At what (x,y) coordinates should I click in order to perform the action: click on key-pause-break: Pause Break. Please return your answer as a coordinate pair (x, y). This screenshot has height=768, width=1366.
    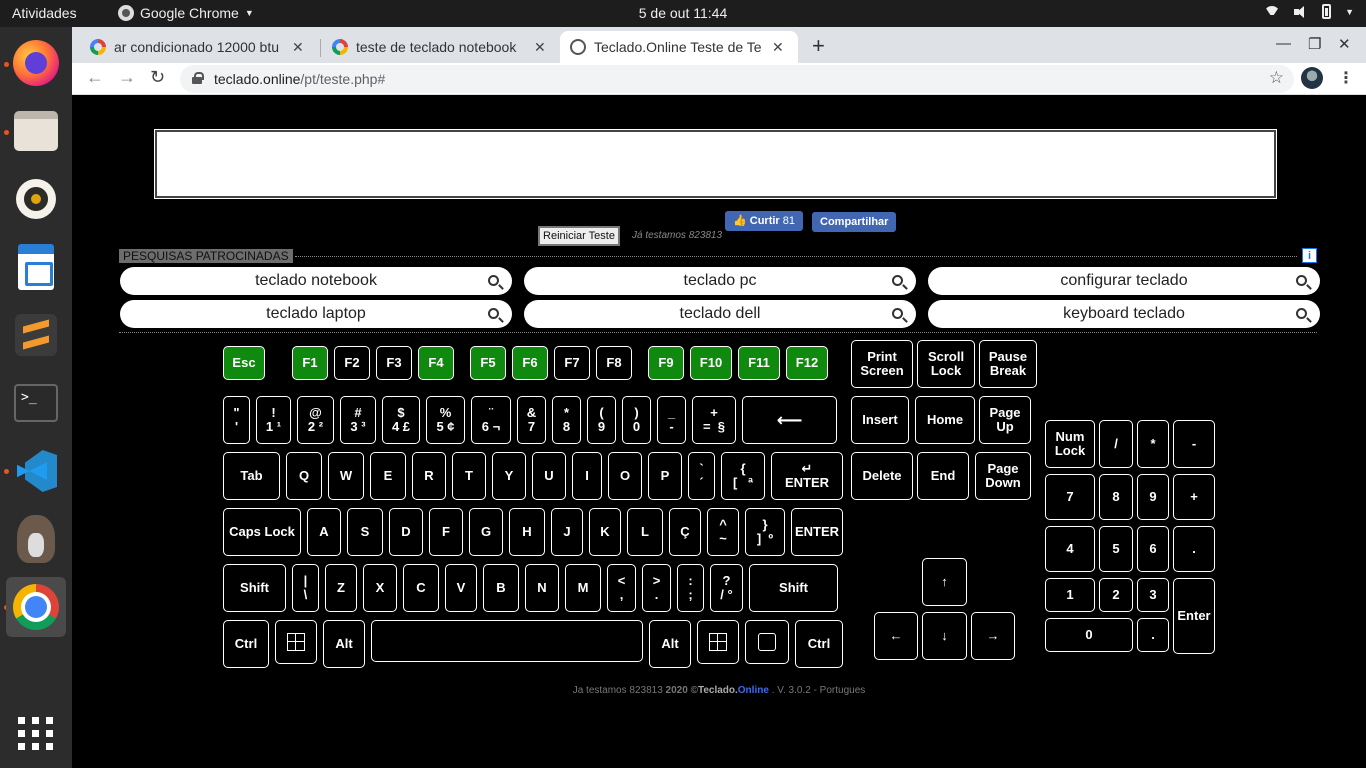
    Looking at the image, I should click on (1008, 364).